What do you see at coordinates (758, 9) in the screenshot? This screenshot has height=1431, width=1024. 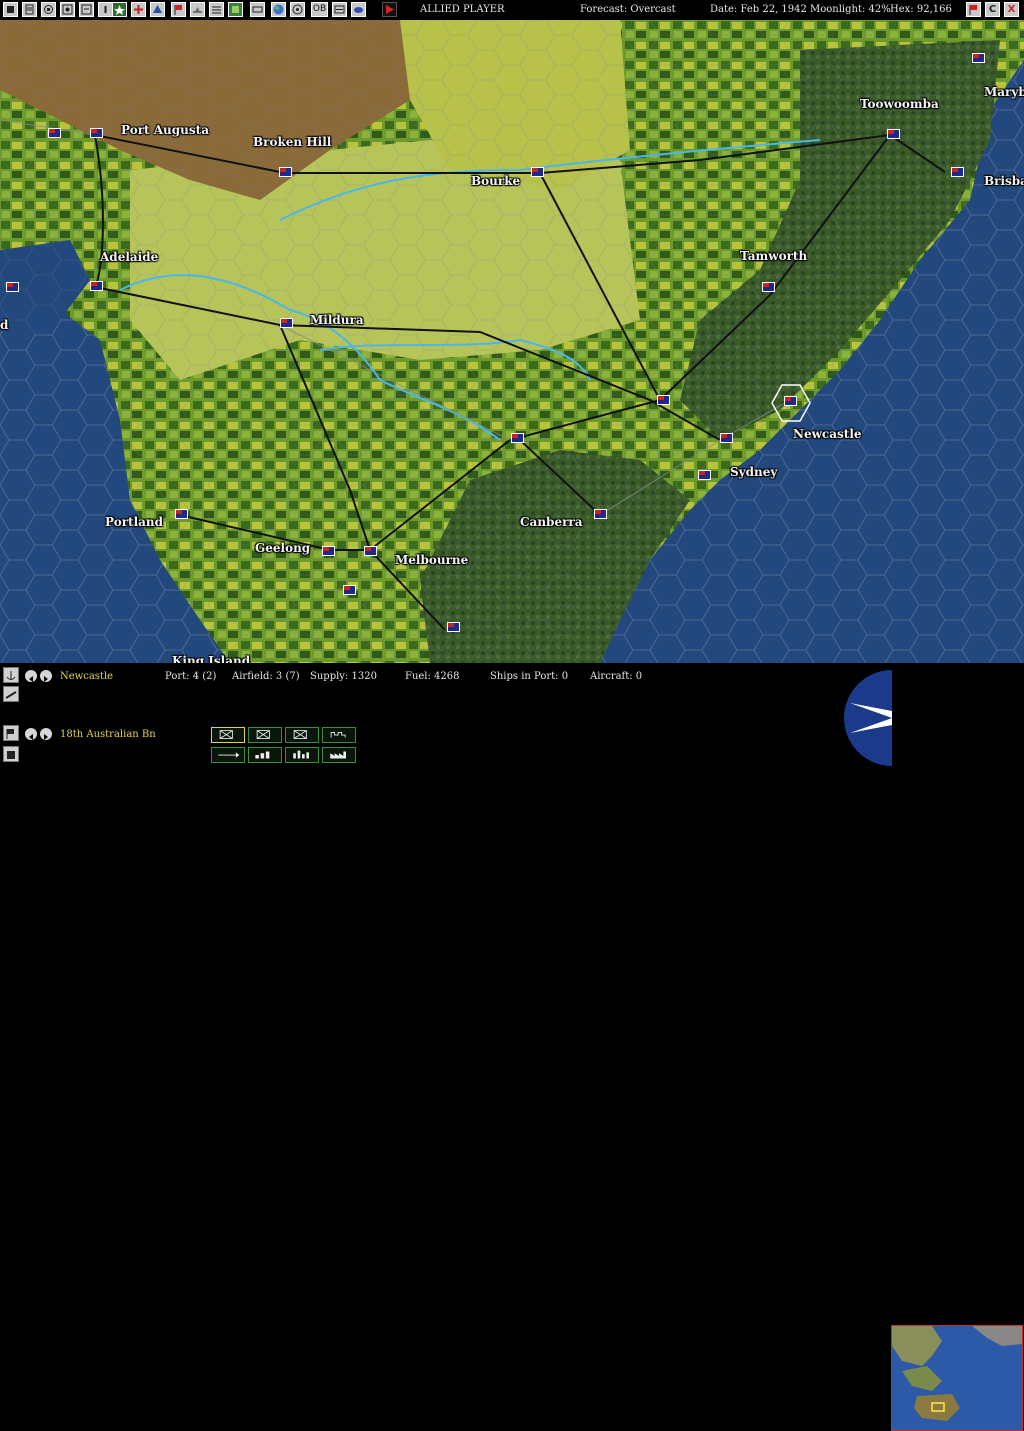 I see `date-label: Date: Feb 22, 1942` at bounding box center [758, 9].